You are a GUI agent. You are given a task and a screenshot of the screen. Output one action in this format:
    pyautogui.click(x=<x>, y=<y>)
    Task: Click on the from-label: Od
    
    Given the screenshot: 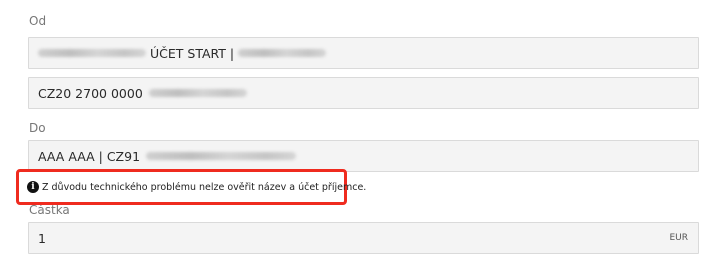 What is the action you would take?
    pyautogui.click(x=38, y=21)
    